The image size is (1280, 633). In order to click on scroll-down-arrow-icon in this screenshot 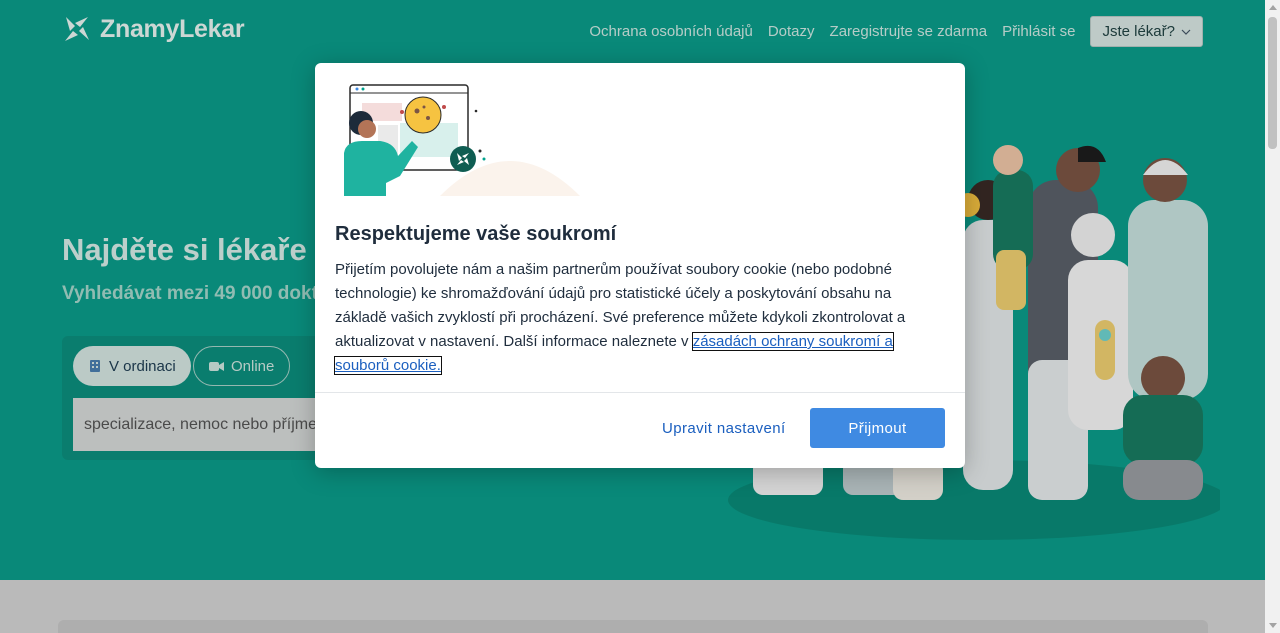, I will do `click(1273, 625)`.